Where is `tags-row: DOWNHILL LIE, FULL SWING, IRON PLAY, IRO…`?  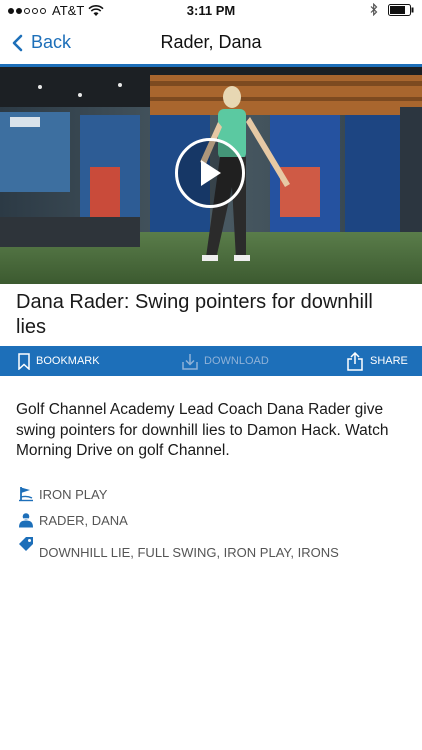
tags-row: DOWNHILL LIE, FULL SWING, IRON PLAY, IRO… is located at coordinates (177, 548).